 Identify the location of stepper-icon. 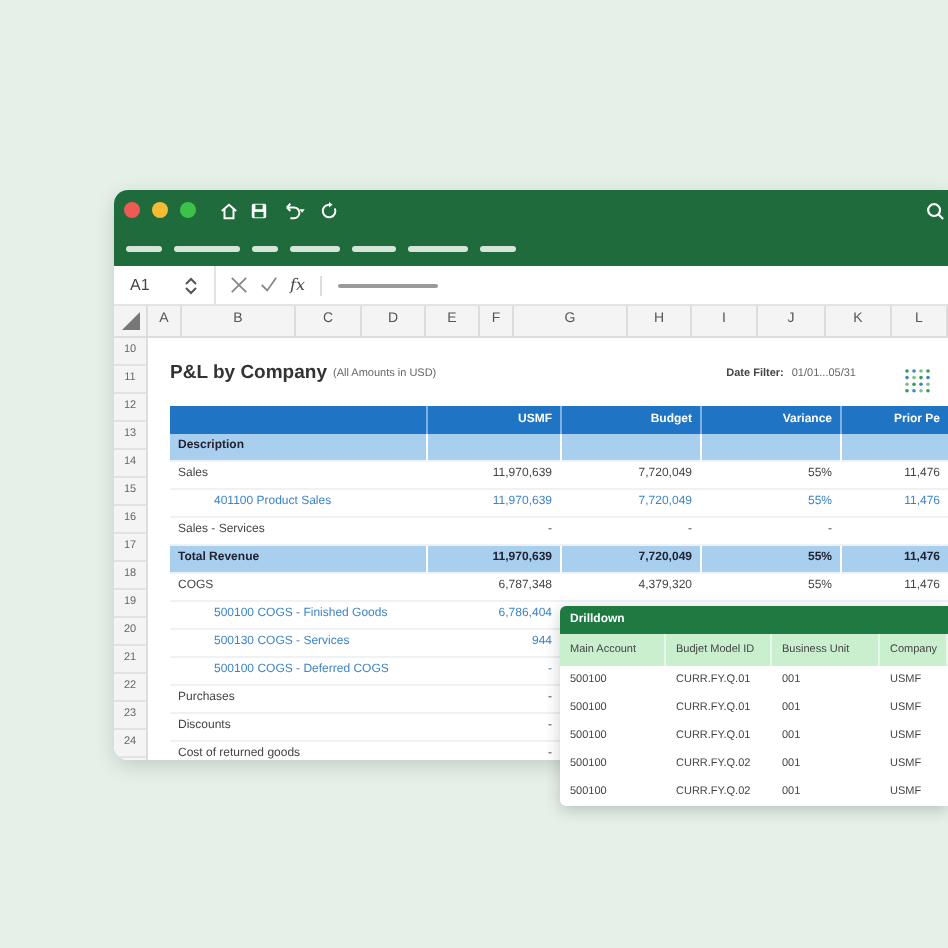
(191, 285).